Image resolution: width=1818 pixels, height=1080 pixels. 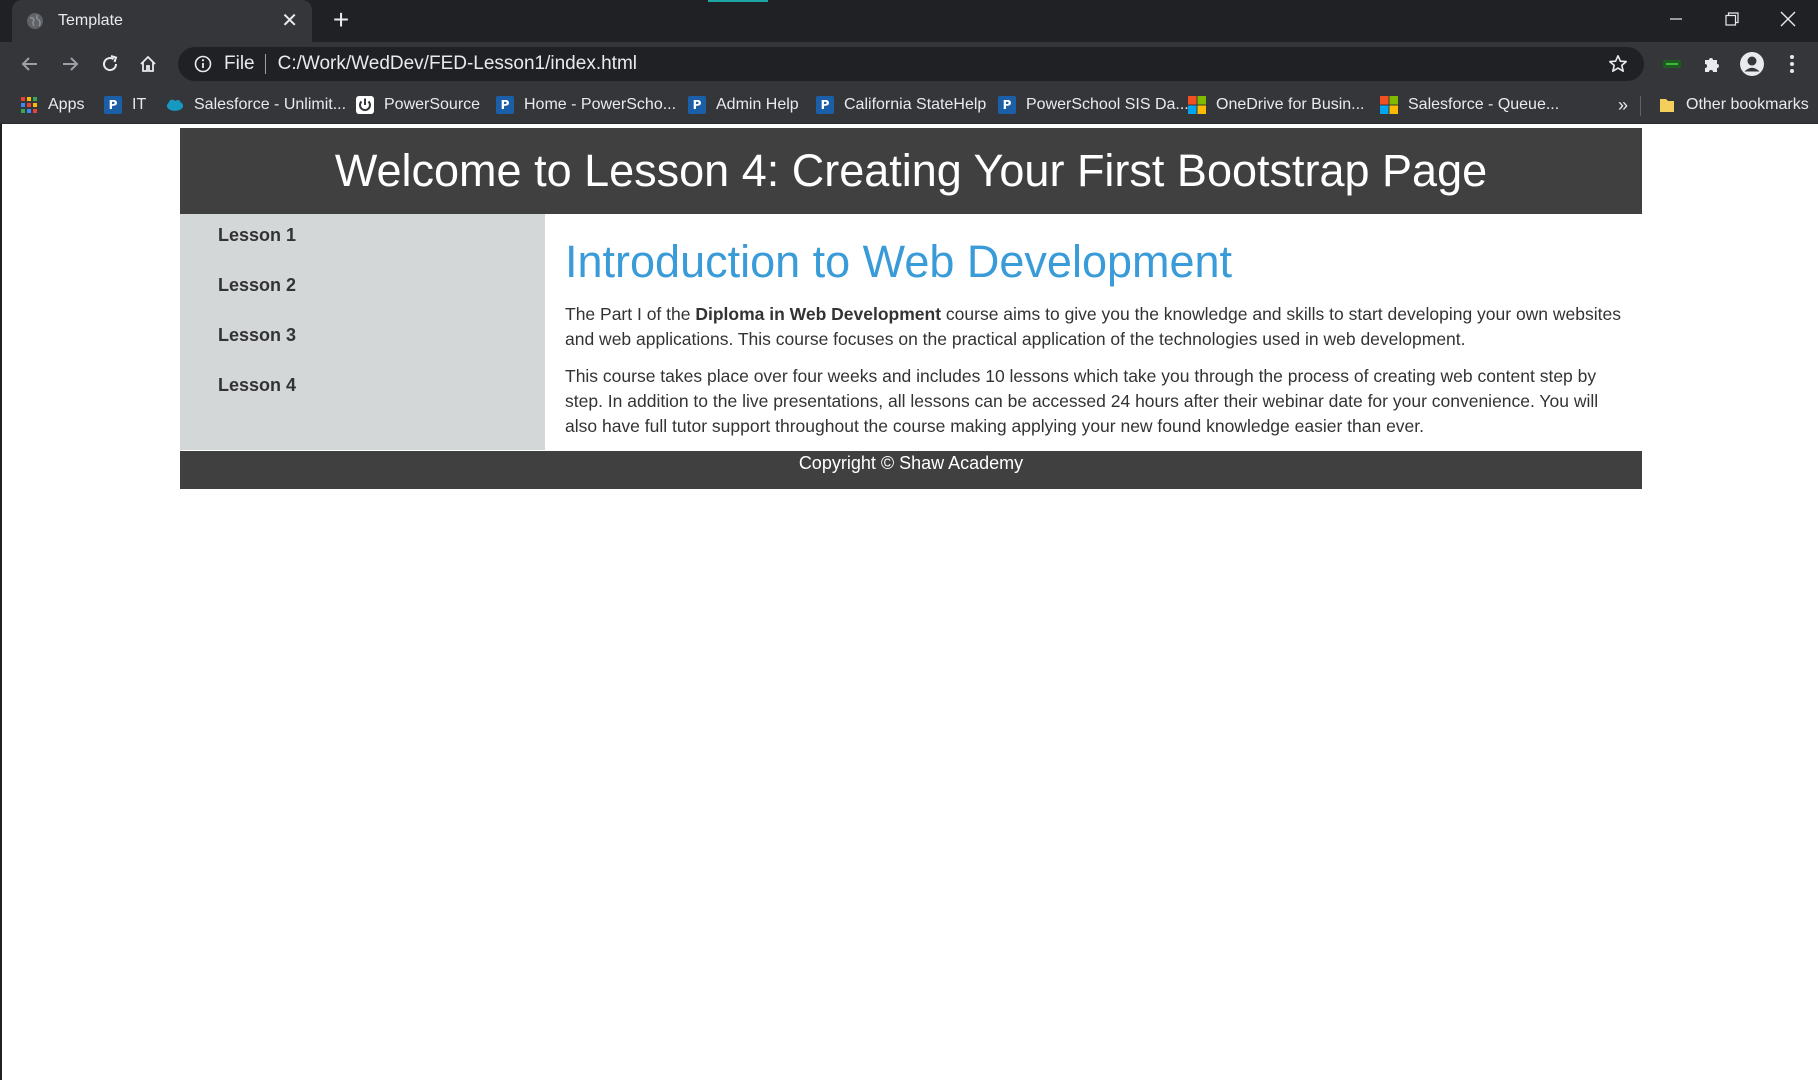 I want to click on intro-text-start: The Part I of the, so click(x=630, y=314).